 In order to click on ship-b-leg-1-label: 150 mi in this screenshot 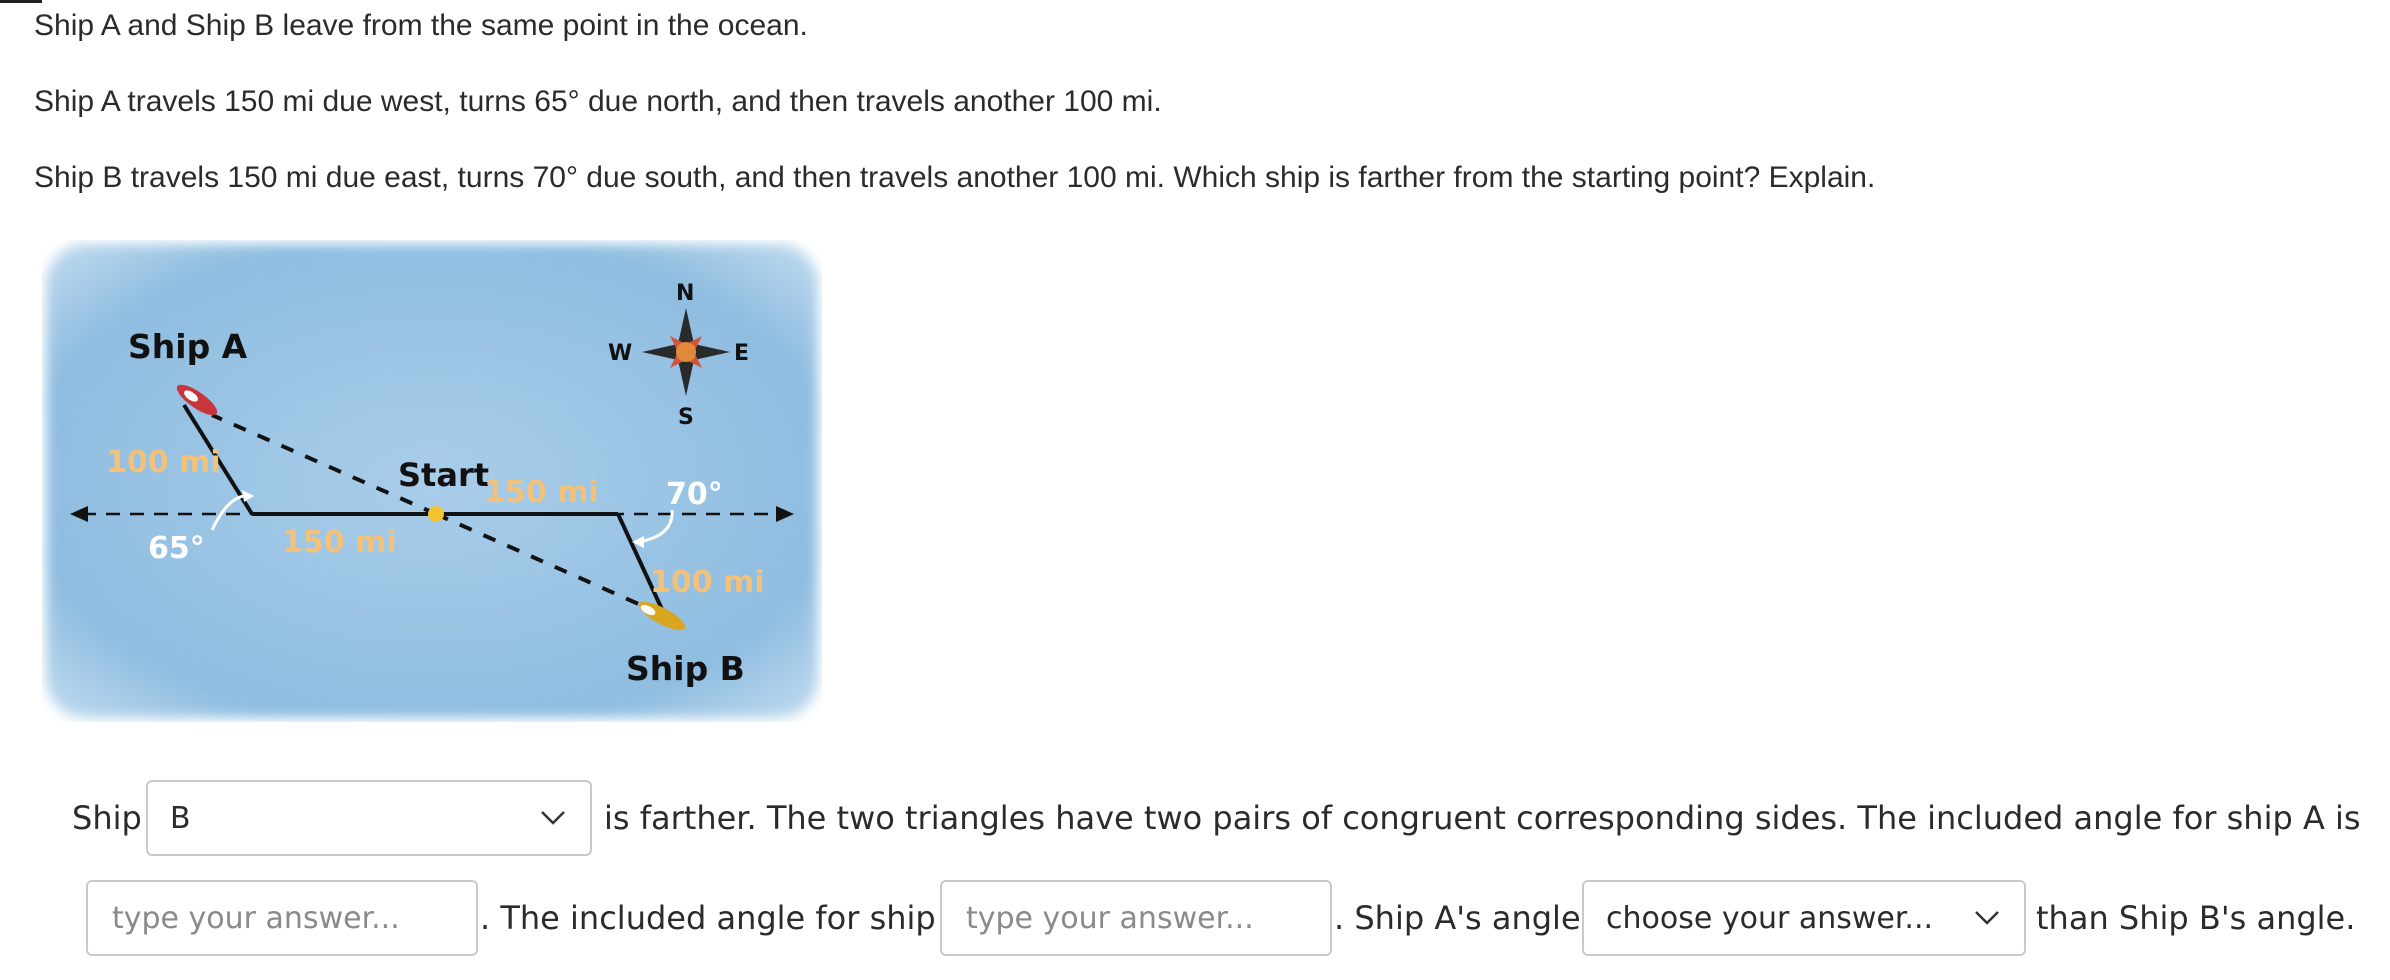, I will do `click(541, 492)`.